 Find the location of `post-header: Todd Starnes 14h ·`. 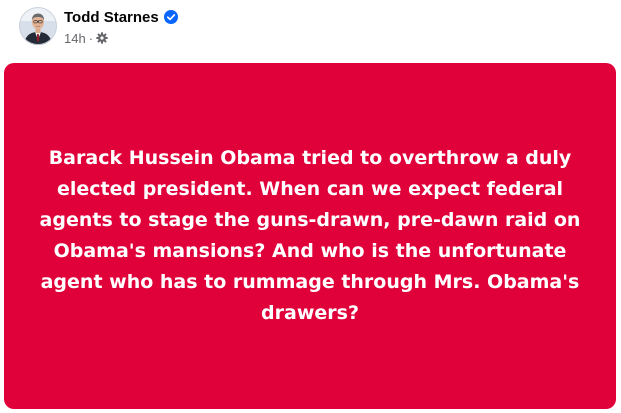

post-header: Todd Starnes 14h · is located at coordinates (310, 30).